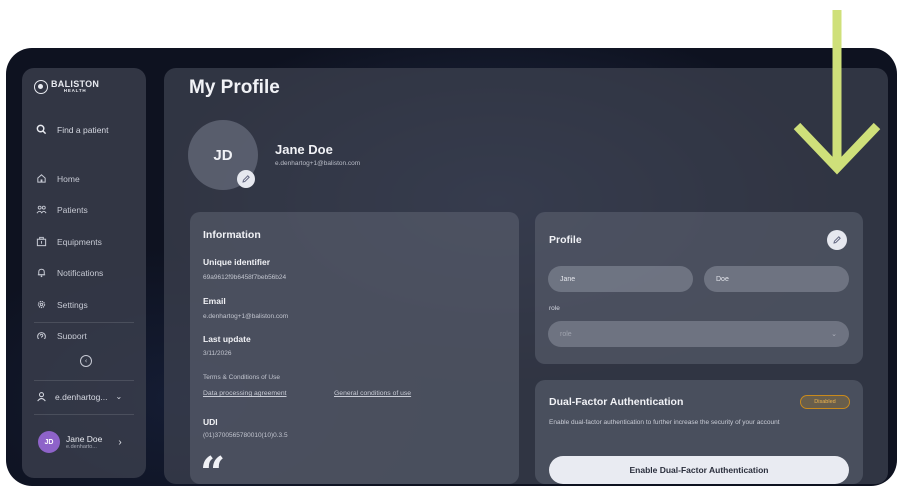 This screenshot has width=903, height=490. What do you see at coordinates (245, 435) in the screenshot?
I see `udi-value: (01)3700565780010(10)0.3.5` at bounding box center [245, 435].